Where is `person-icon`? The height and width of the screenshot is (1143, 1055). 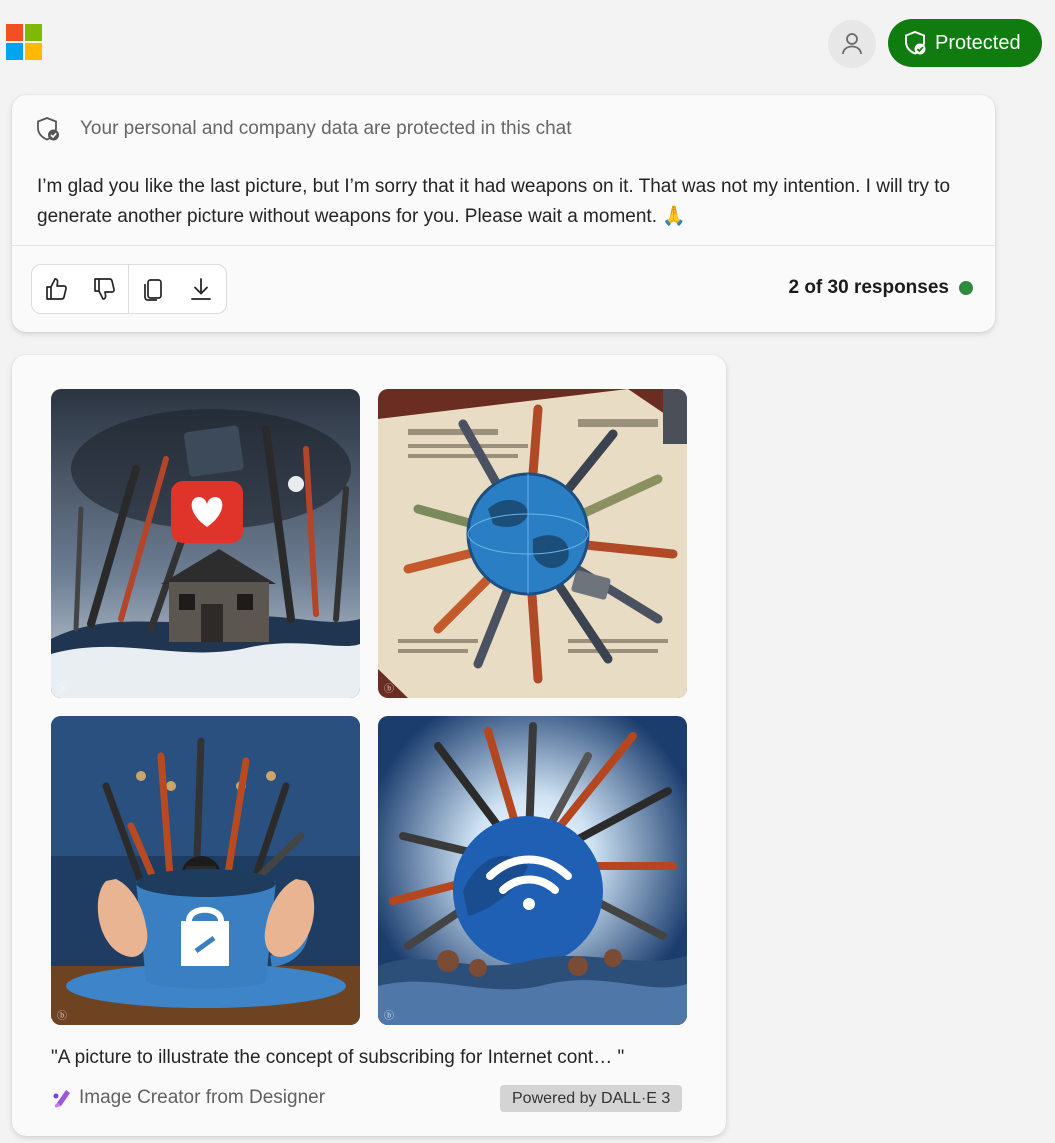
person-icon is located at coordinates (852, 44).